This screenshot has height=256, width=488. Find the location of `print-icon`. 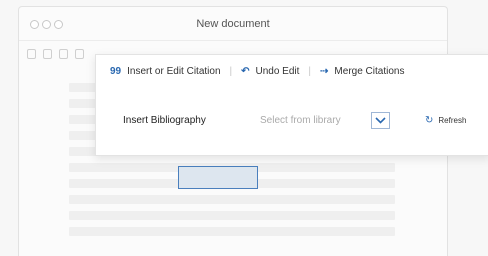

print-icon is located at coordinates (47, 54).